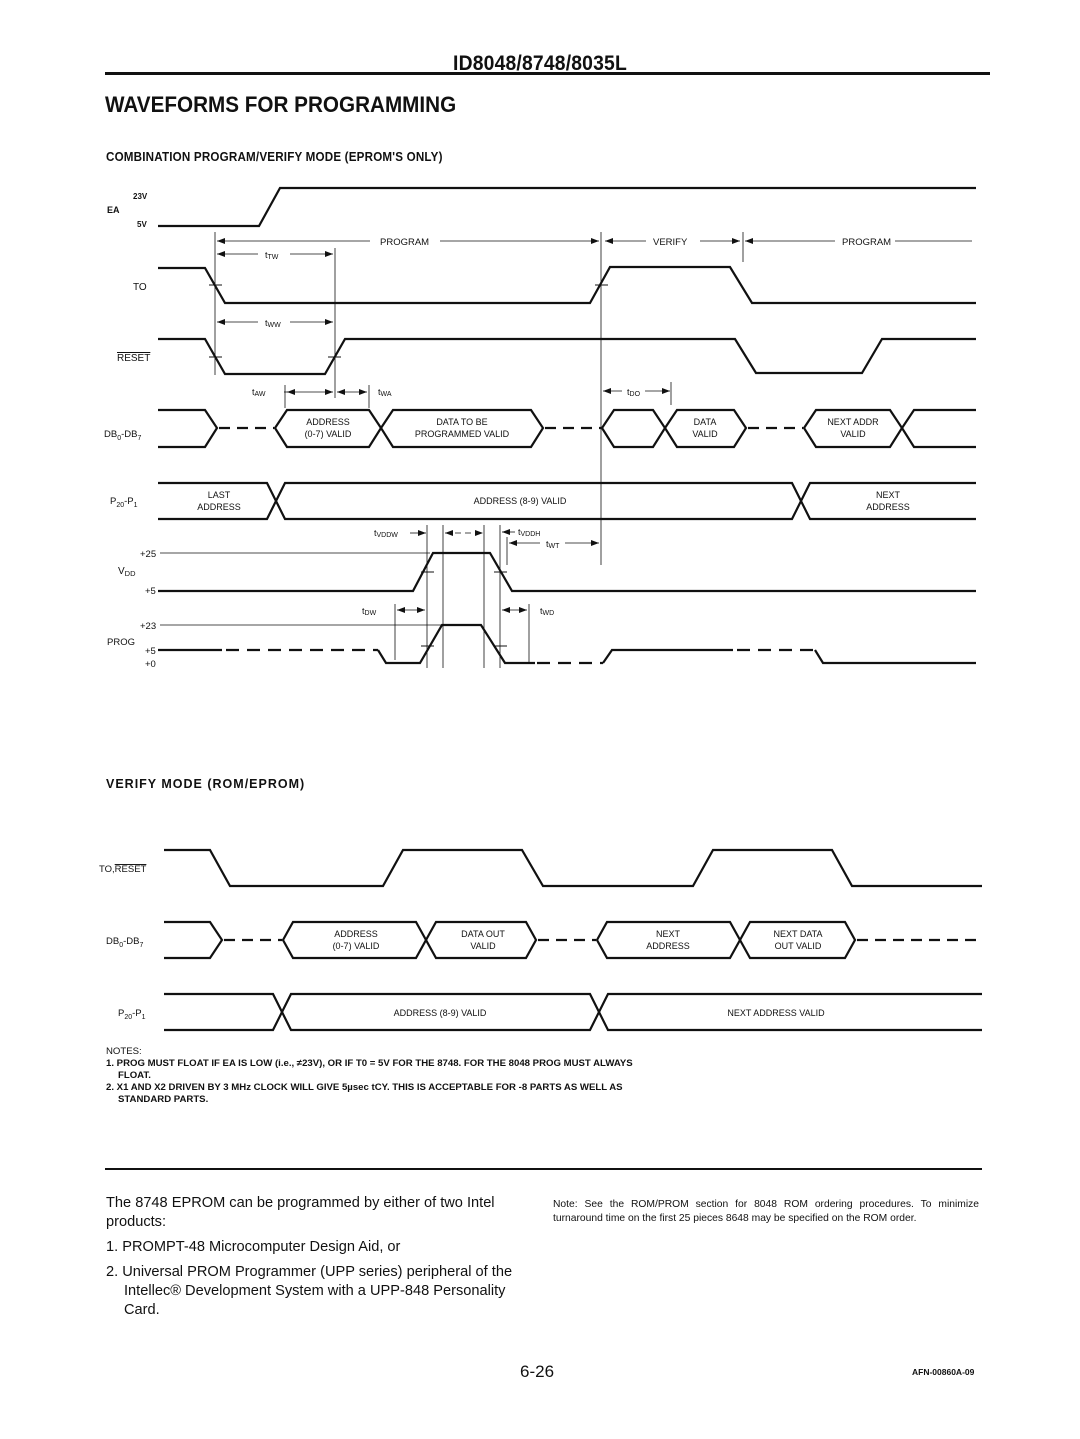 This screenshot has height=1439, width=1080. I want to click on twa-sub: WA, so click(386, 394).